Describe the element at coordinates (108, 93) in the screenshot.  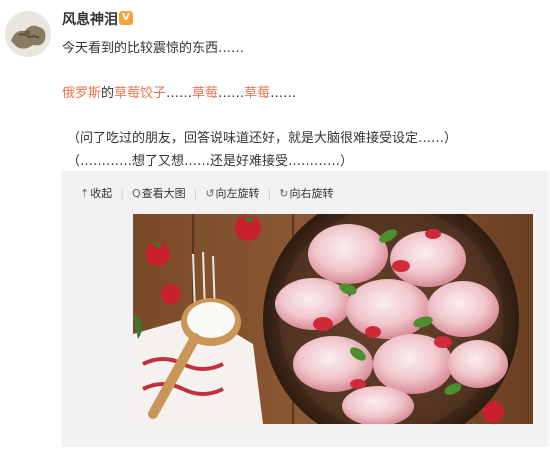
I see `text-de: 的` at that location.